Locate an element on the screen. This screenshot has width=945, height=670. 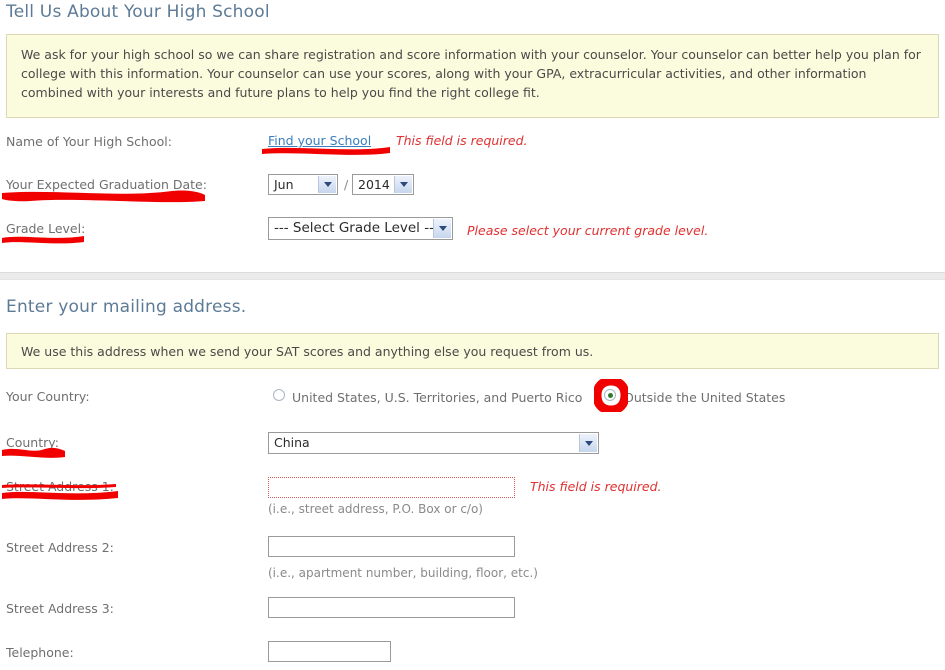
grade-level-error-message: Please select your current grade level. is located at coordinates (588, 230).